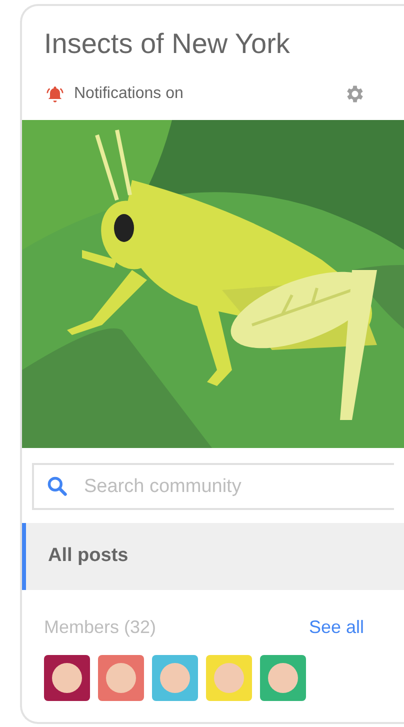 The image size is (404, 727). Describe the element at coordinates (100, 627) in the screenshot. I see `members-count: Members (32)` at that location.